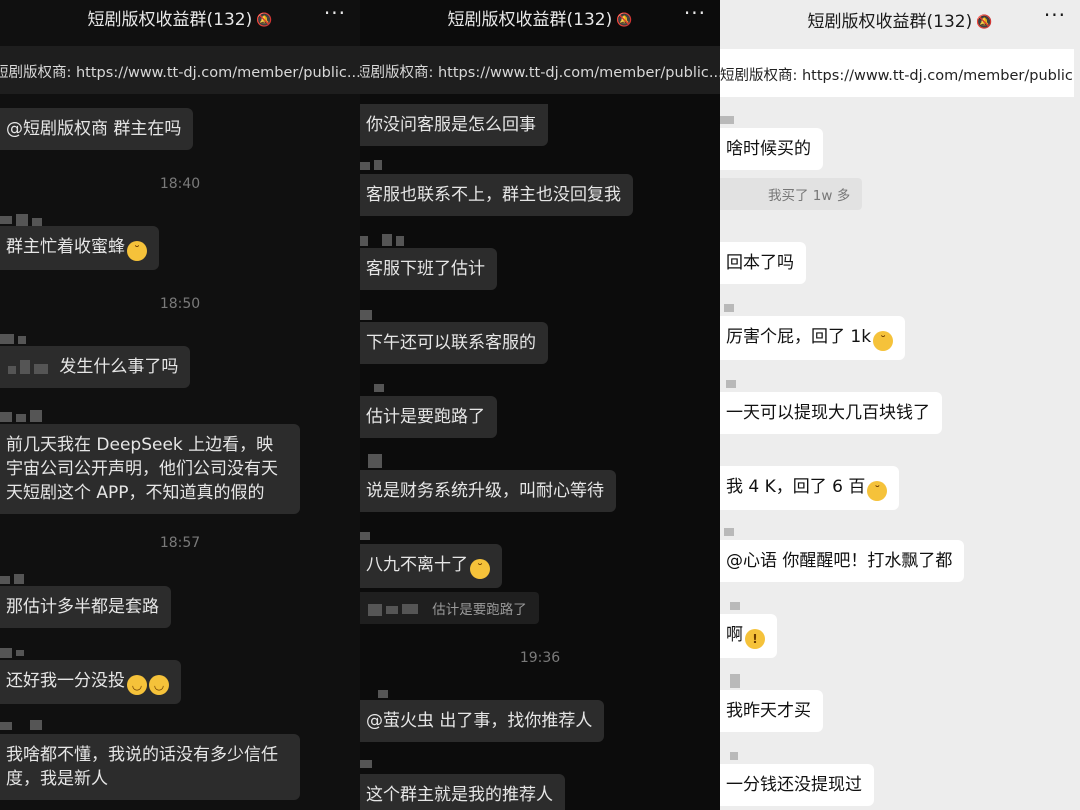 This screenshot has height=810, width=1080. Describe the element at coordinates (831, 413) in the screenshot. I see `message-bubble: 一天可以提现大几百块钱了` at that location.